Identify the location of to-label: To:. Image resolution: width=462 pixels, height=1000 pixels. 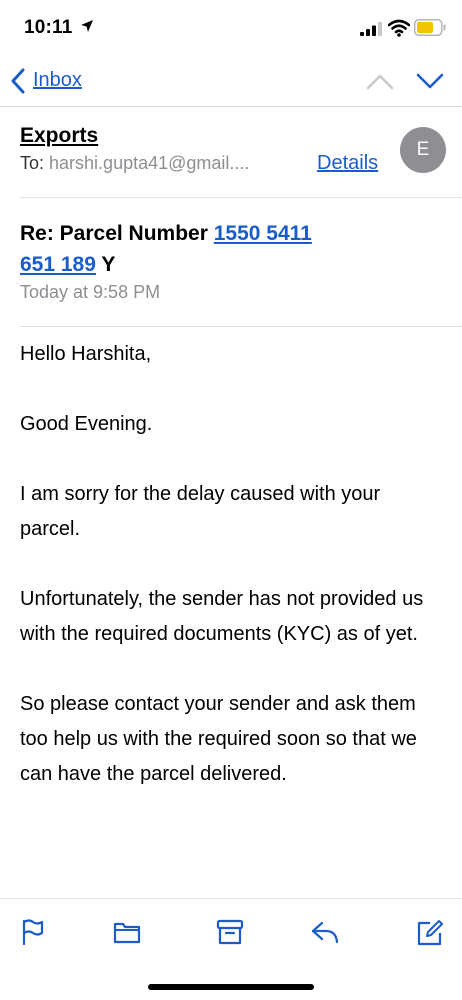
(32, 163).